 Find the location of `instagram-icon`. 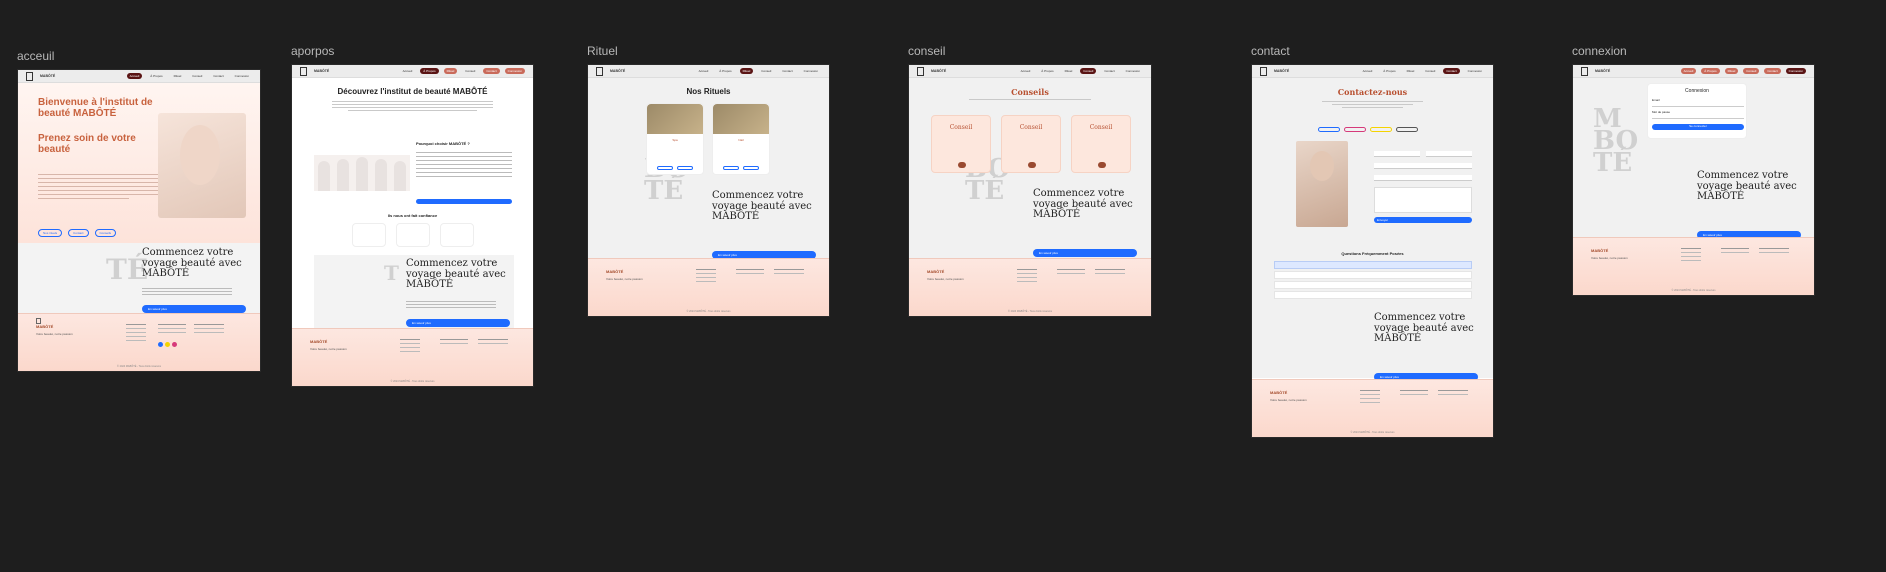

instagram-icon is located at coordinates (174, 344).